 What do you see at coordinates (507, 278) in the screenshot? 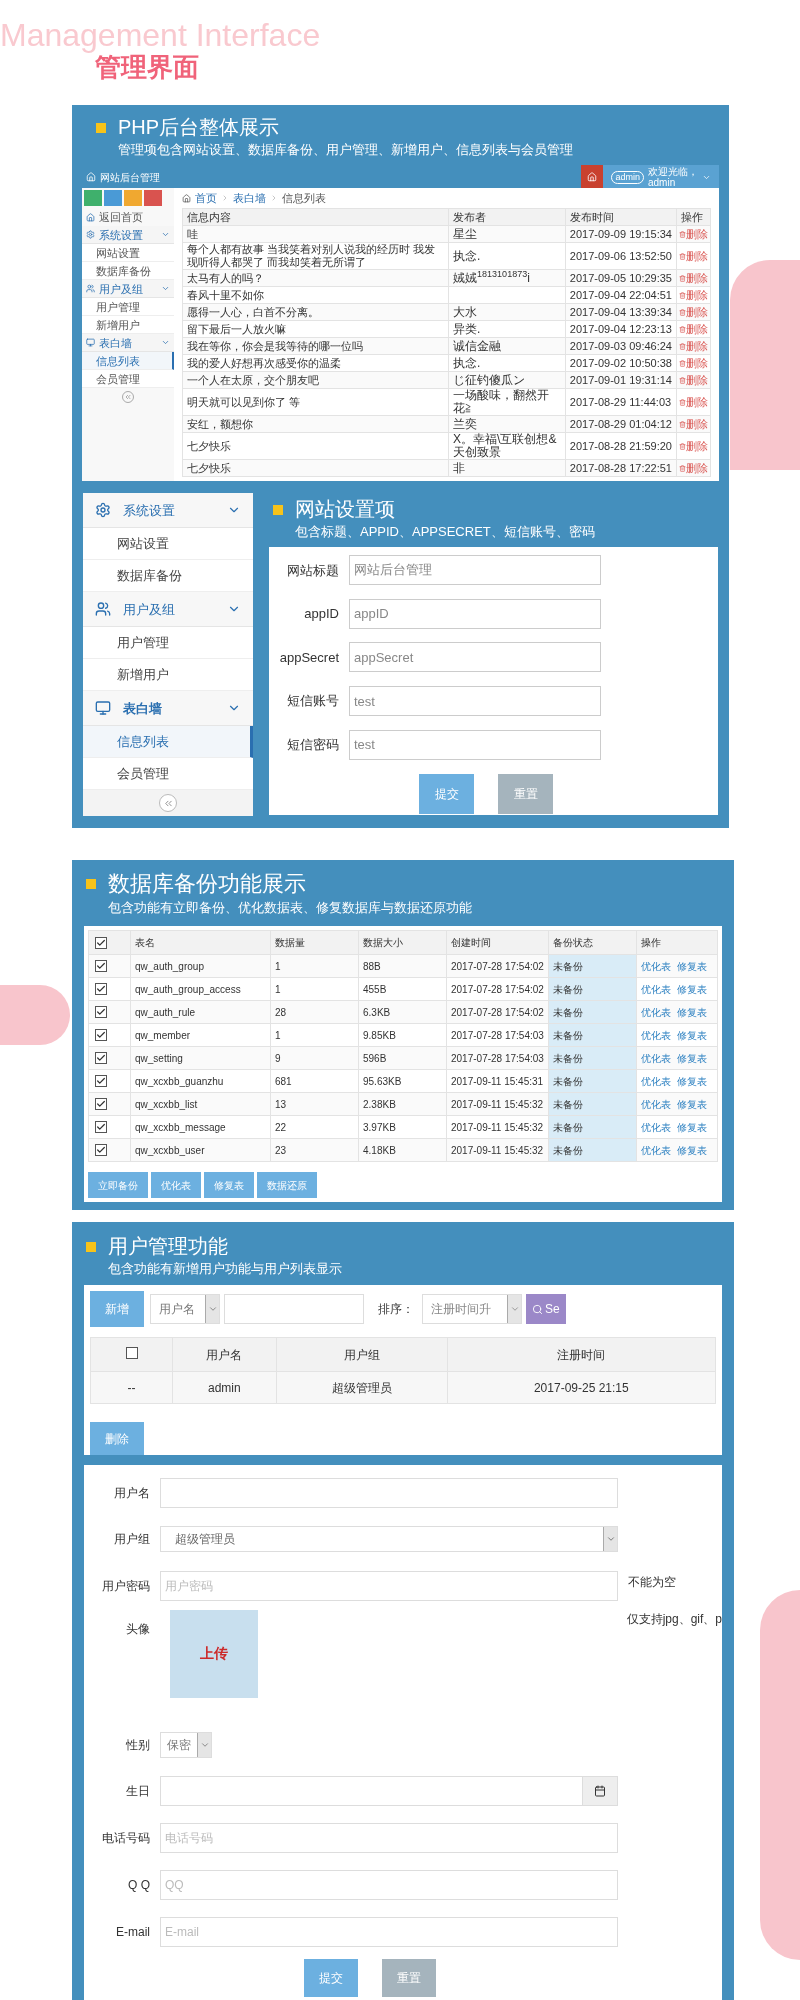
I see `table-cell: 娀娀$^{1813101873}$i` at bounding box center [507, 278].